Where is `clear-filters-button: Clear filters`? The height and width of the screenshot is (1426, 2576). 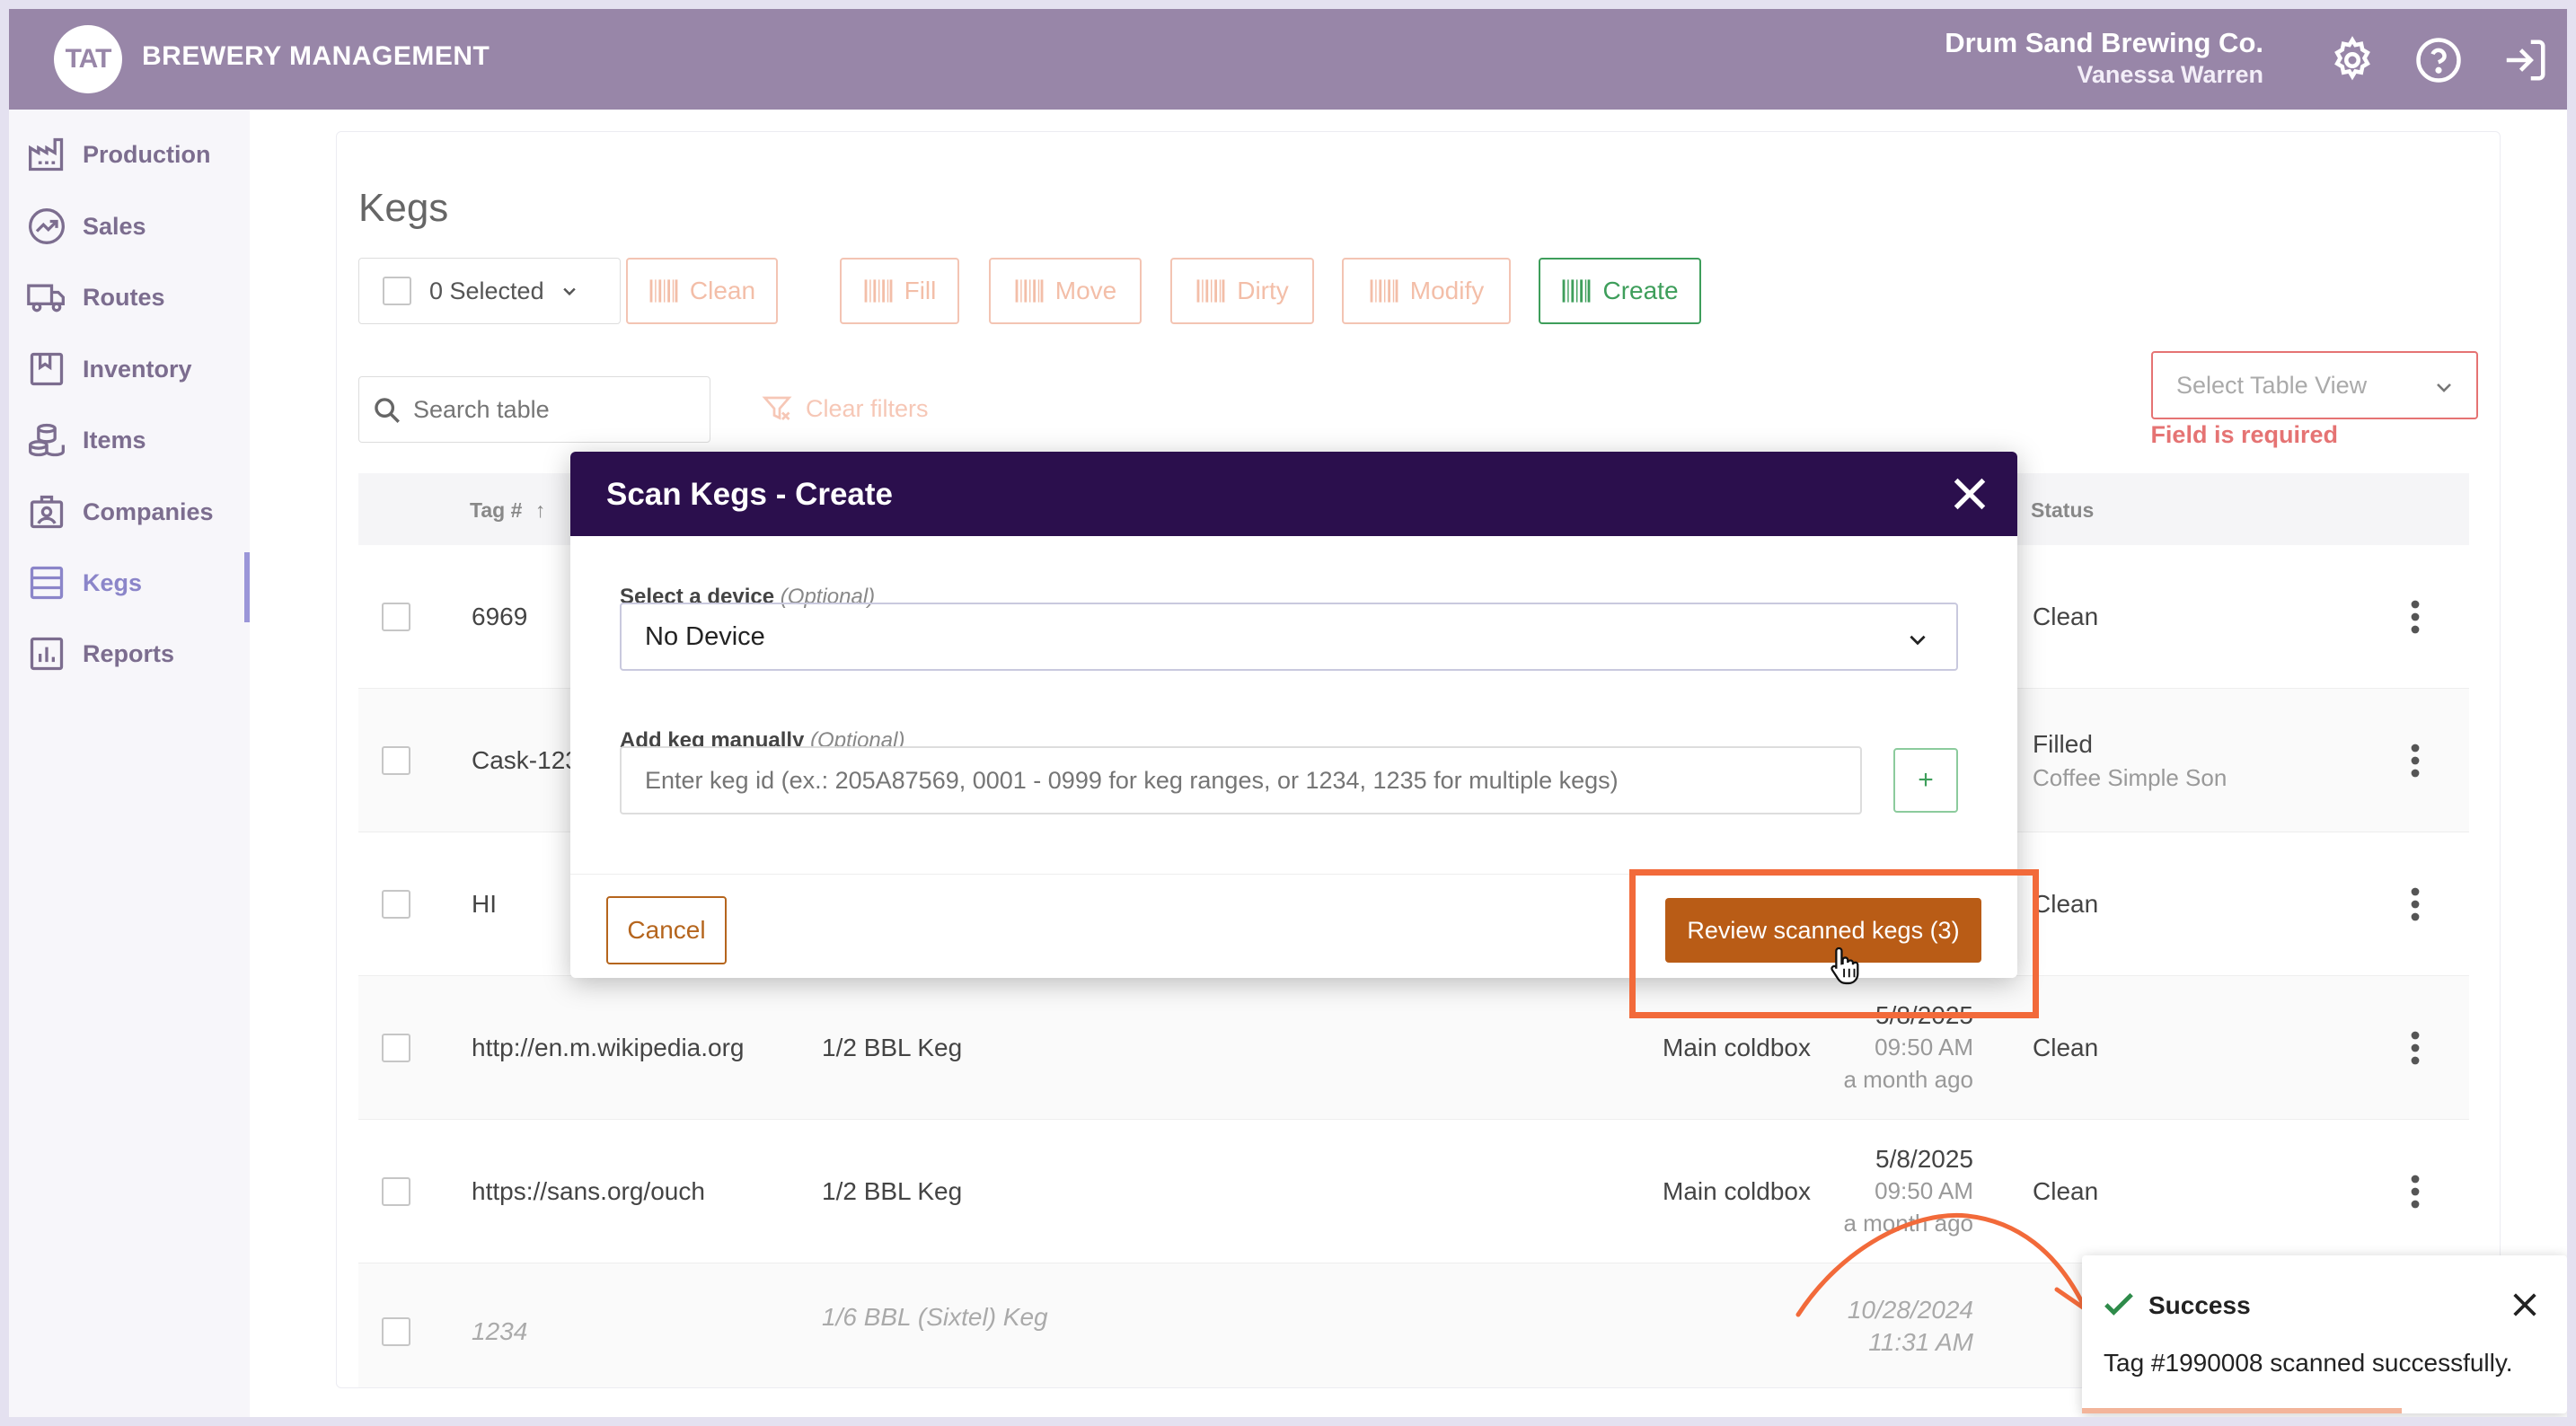
clear-filters-button: Clear filters is located at coordinates (845, 409).